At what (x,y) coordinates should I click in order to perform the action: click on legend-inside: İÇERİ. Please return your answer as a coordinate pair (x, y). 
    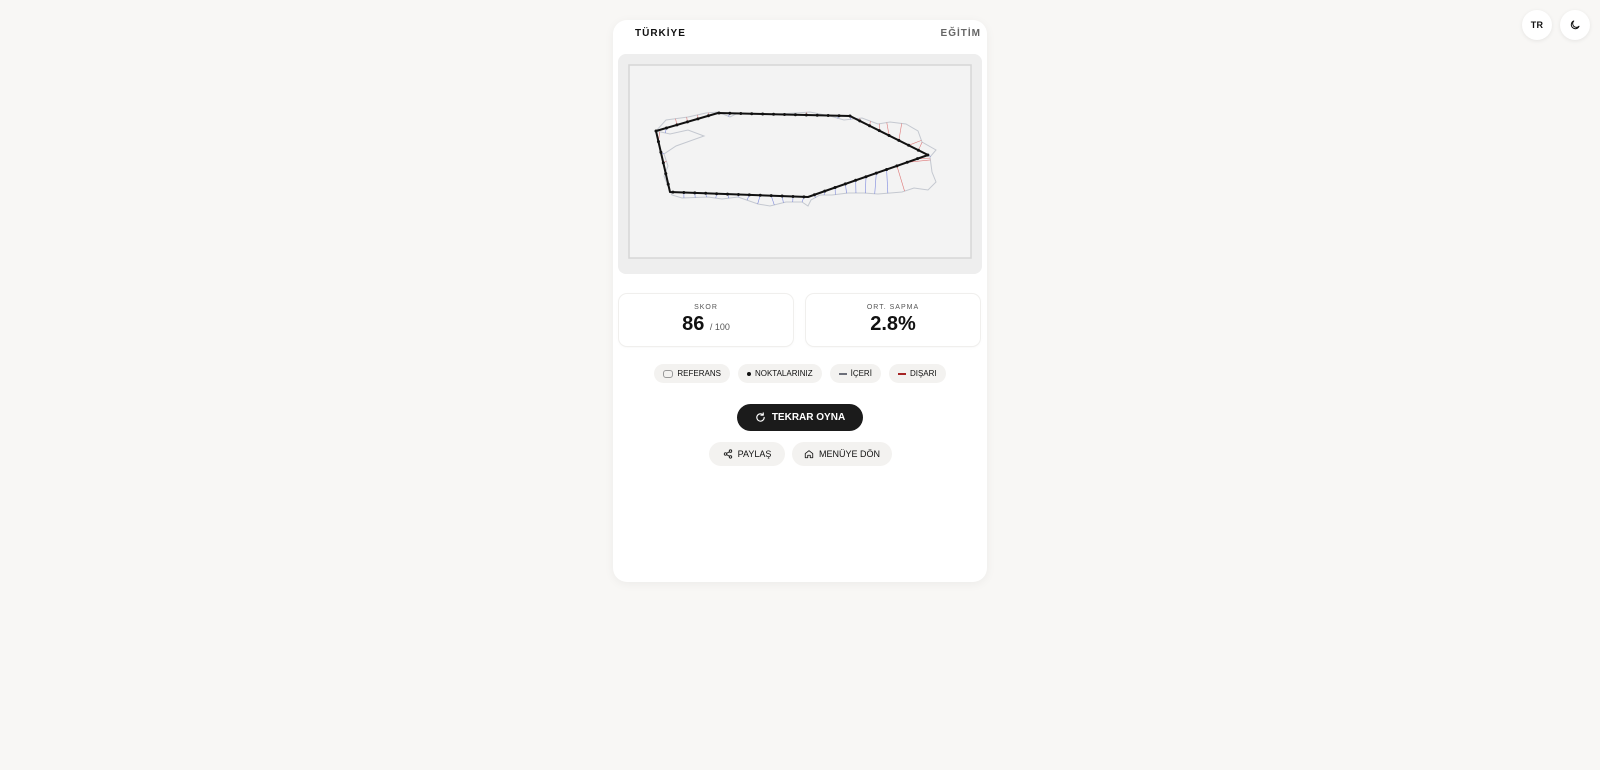
    Looking at the image, I should click on (855, 373).